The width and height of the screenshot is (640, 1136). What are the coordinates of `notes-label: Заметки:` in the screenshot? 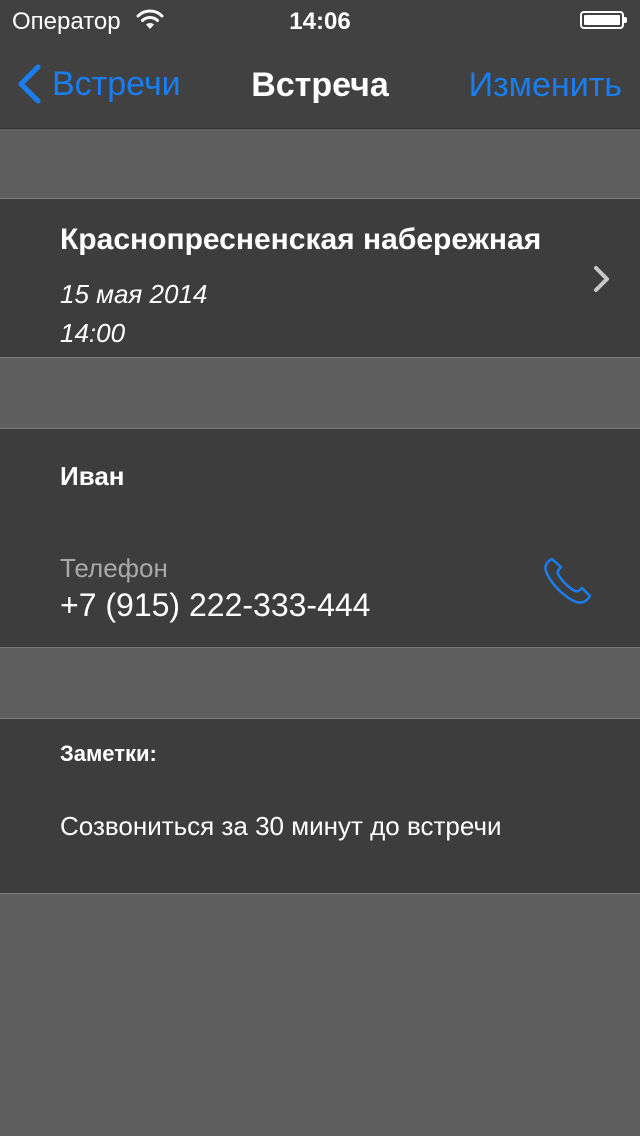 It's located at (108, 753).